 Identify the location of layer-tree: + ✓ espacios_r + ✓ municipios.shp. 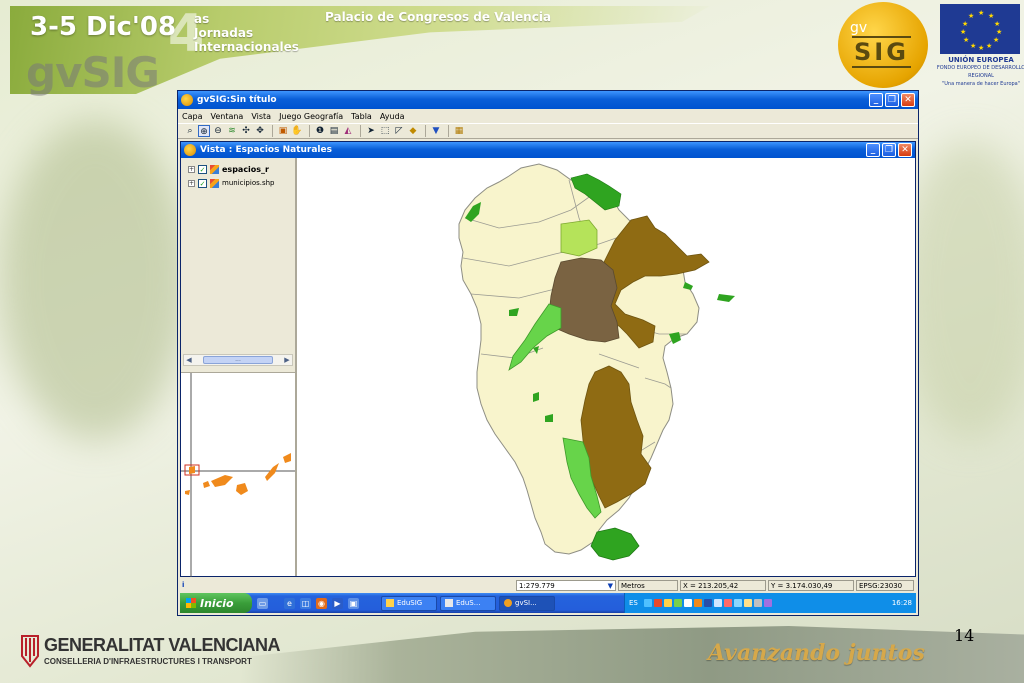
(238, 256).